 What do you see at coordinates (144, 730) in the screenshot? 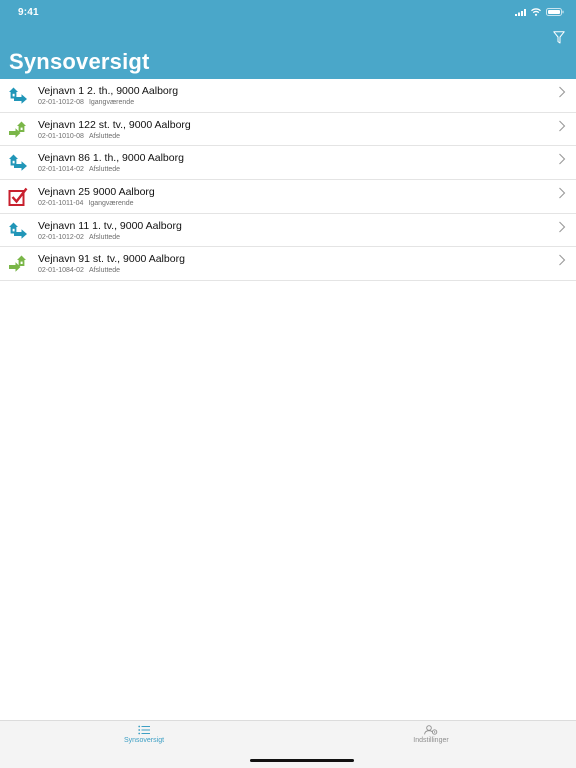
I see `list-icon` at bounding box center [144, 730].